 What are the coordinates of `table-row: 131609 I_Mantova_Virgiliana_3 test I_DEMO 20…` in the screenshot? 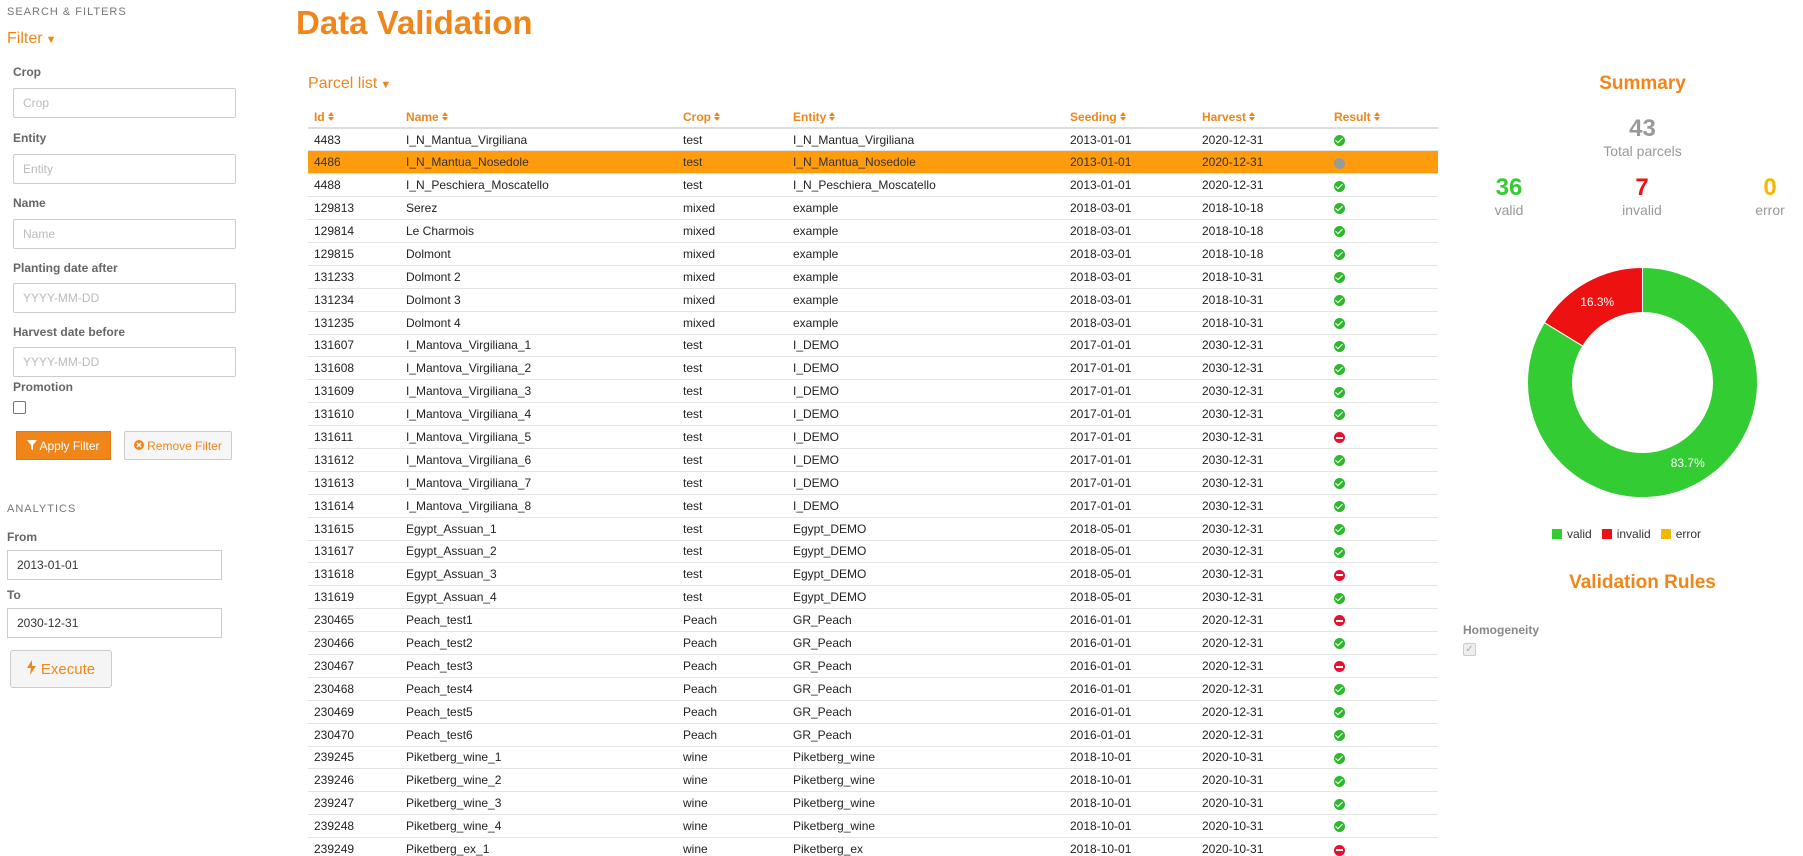 It's located at (873, 391).